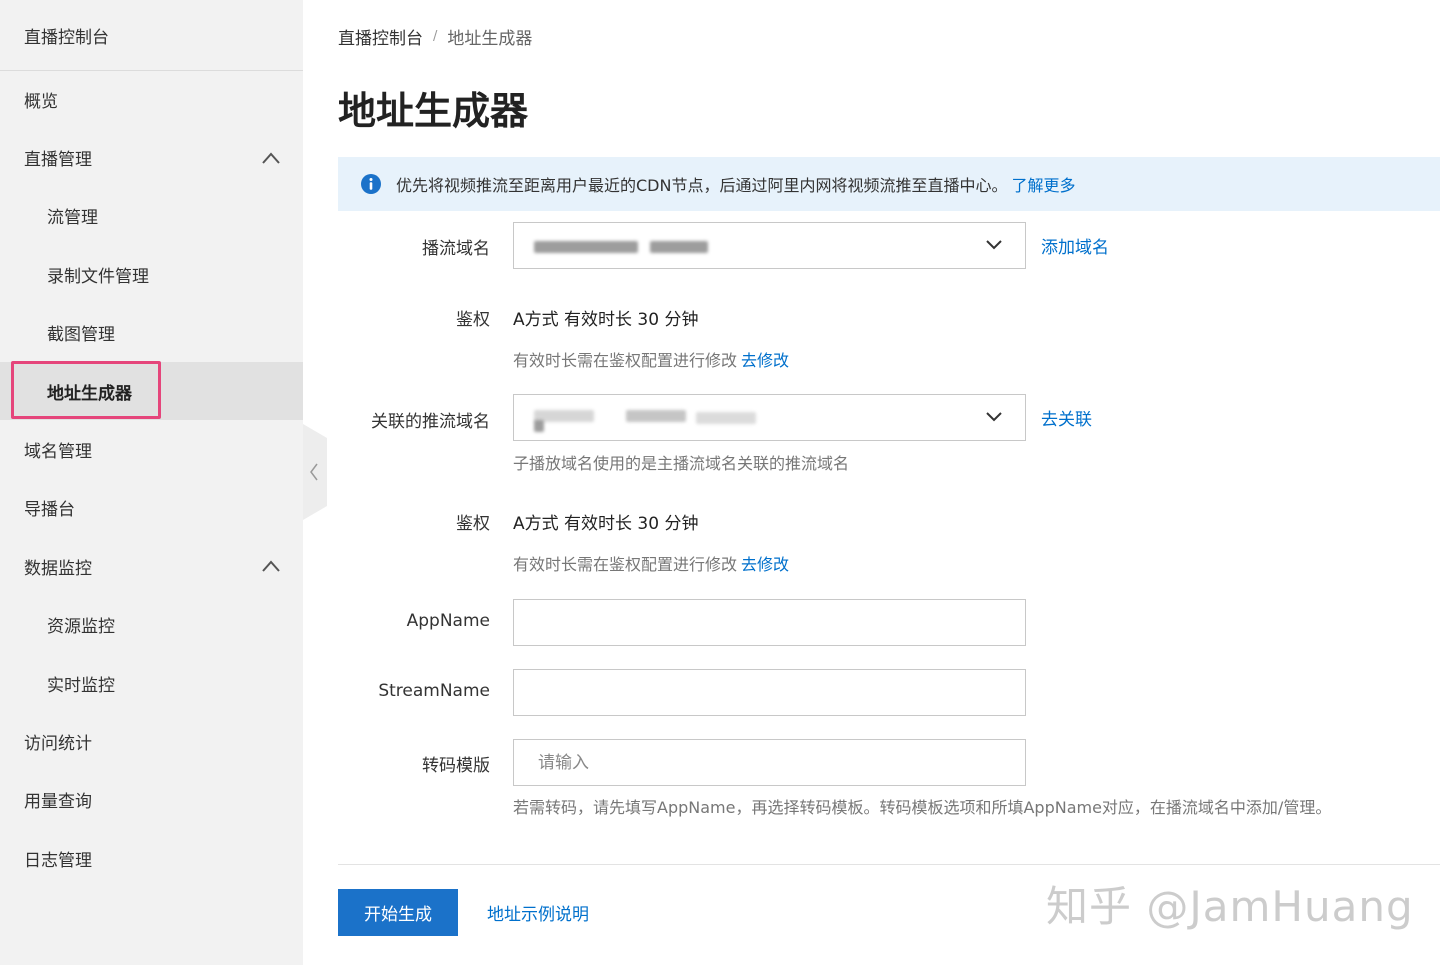  I want to click on breadcrumb: 直播控制台 / 地址生成器, so click(435, 36).